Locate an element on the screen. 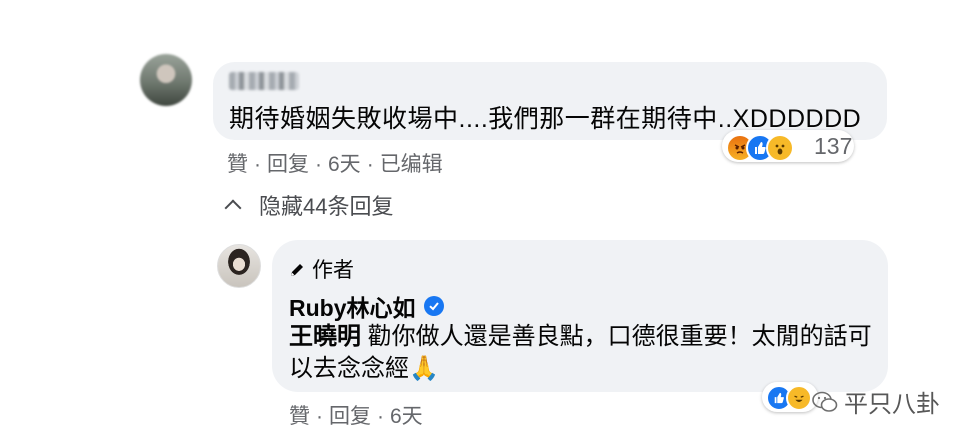 This screenshot has height=444, width=974. watermark-text: 平只八卦 is located at coordinates (892, 404).